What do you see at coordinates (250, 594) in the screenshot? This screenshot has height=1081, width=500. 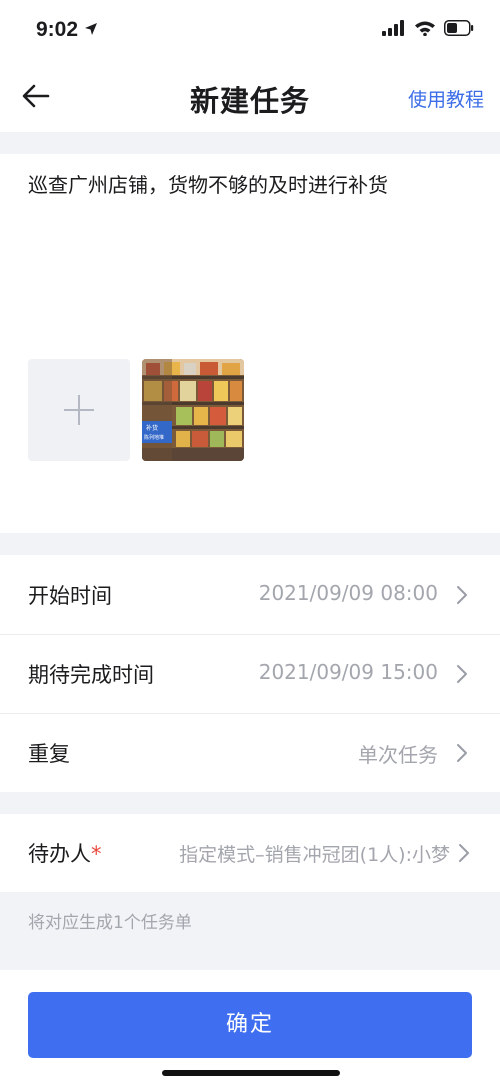 I see `start-time-row: 开始时间 2021/09/09 08:00` at bounding box center [250, 594].